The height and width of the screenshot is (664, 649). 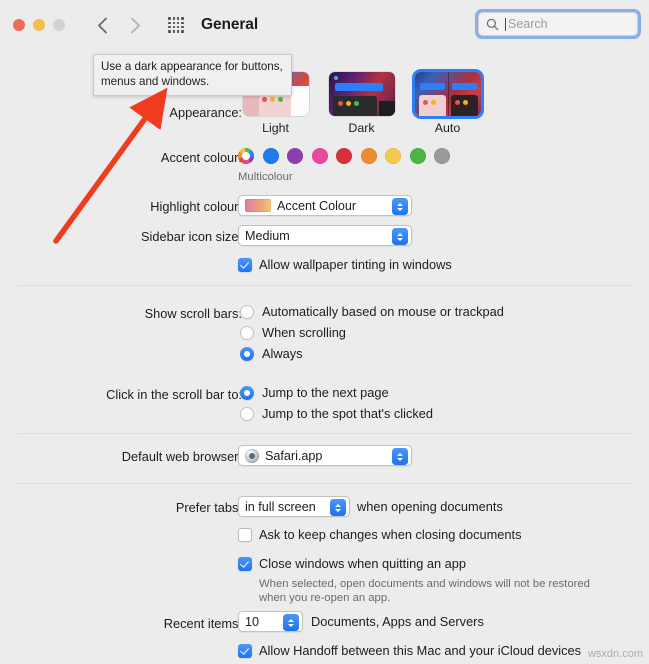 I want to click on accent-swatch-multicolour, so click(x=246, y=156).